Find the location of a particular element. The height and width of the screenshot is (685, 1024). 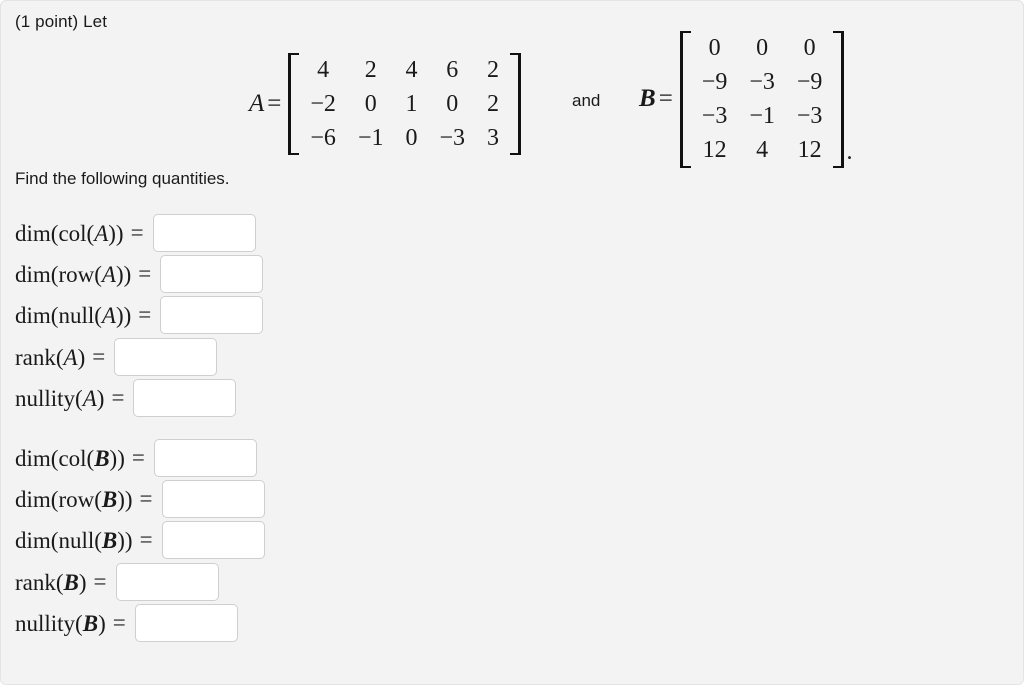

question-row-nullity-b: nullity(B) = is located at coordinates (126, 623).